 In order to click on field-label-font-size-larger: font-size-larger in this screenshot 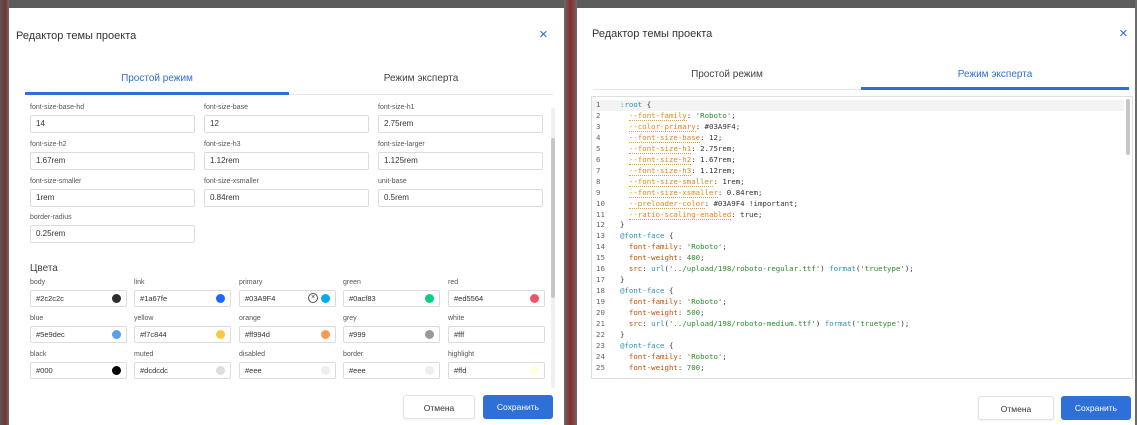, I will do `click(401, 144)`.